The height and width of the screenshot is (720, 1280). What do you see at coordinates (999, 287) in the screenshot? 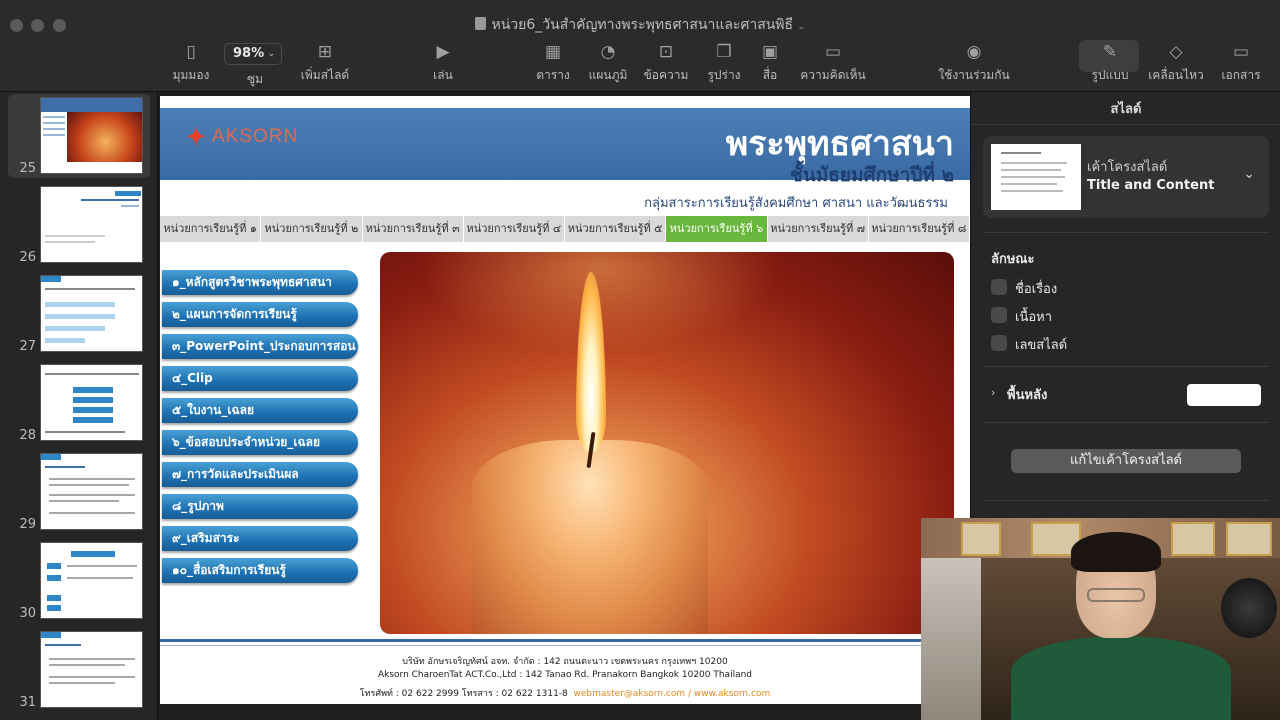
I see `title-checkbox` at bounding box center [999, 287].